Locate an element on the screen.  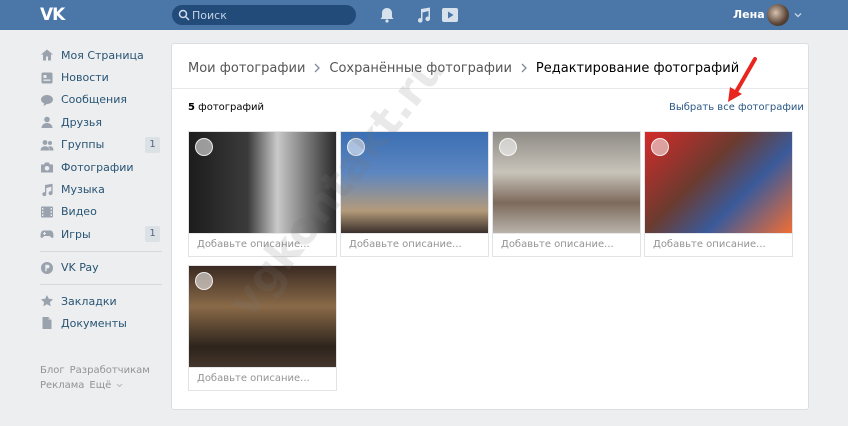
news-icon is located at coordinates (47, 78).